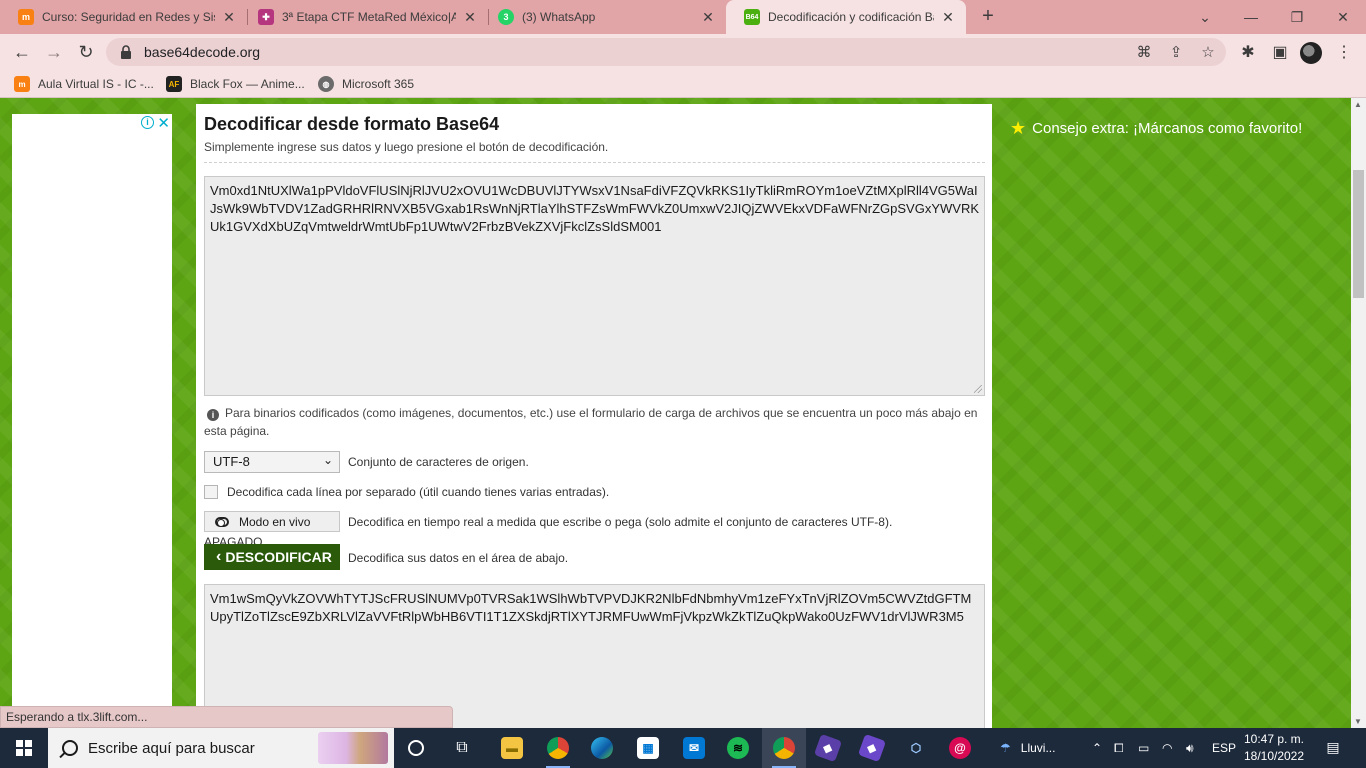 The width and height of the screenshot is (1366, 768). I want to click on reload-icon: ↻, so click(86, 52).